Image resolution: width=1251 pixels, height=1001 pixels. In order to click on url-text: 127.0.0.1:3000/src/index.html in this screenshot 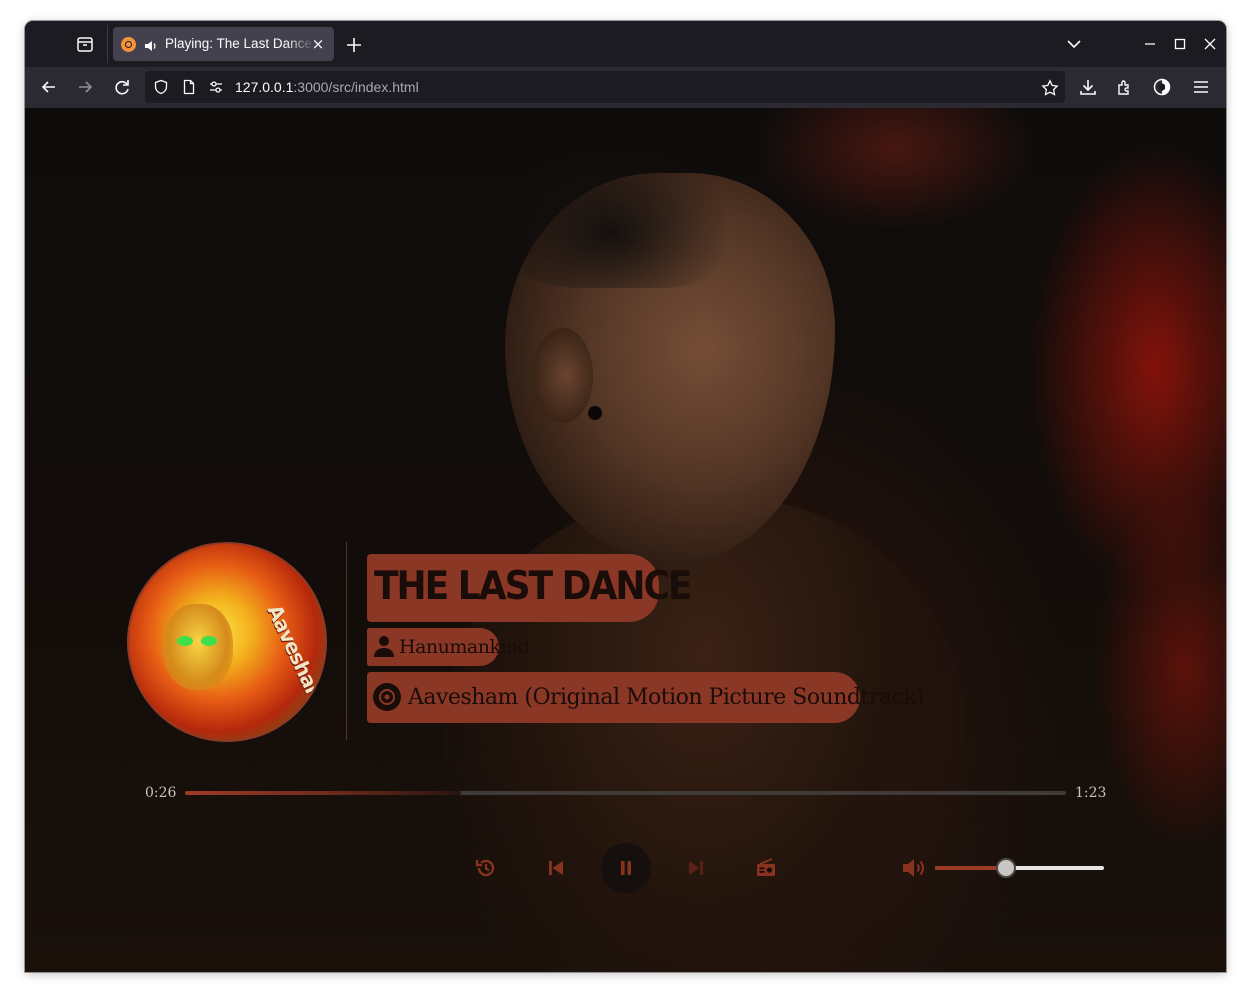, I will do `click(327, 87)`.